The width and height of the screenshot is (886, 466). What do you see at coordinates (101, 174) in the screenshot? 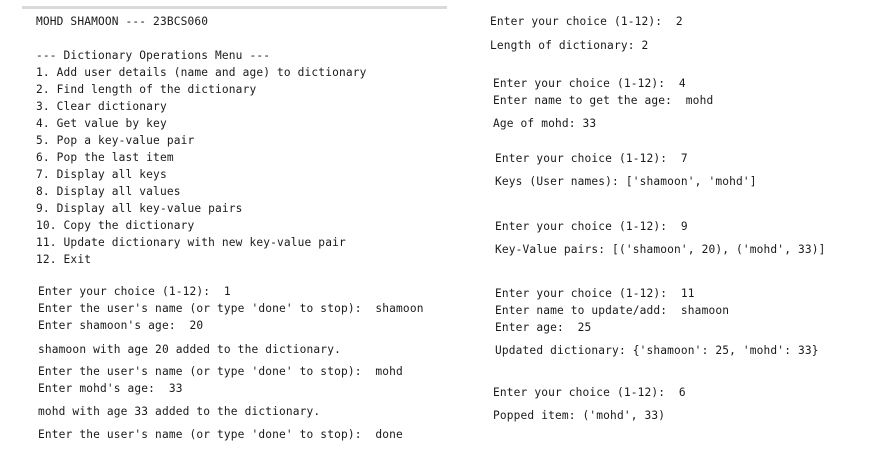
I see `menu-item: 7. Display all keys` at bounding box center [101, 174].